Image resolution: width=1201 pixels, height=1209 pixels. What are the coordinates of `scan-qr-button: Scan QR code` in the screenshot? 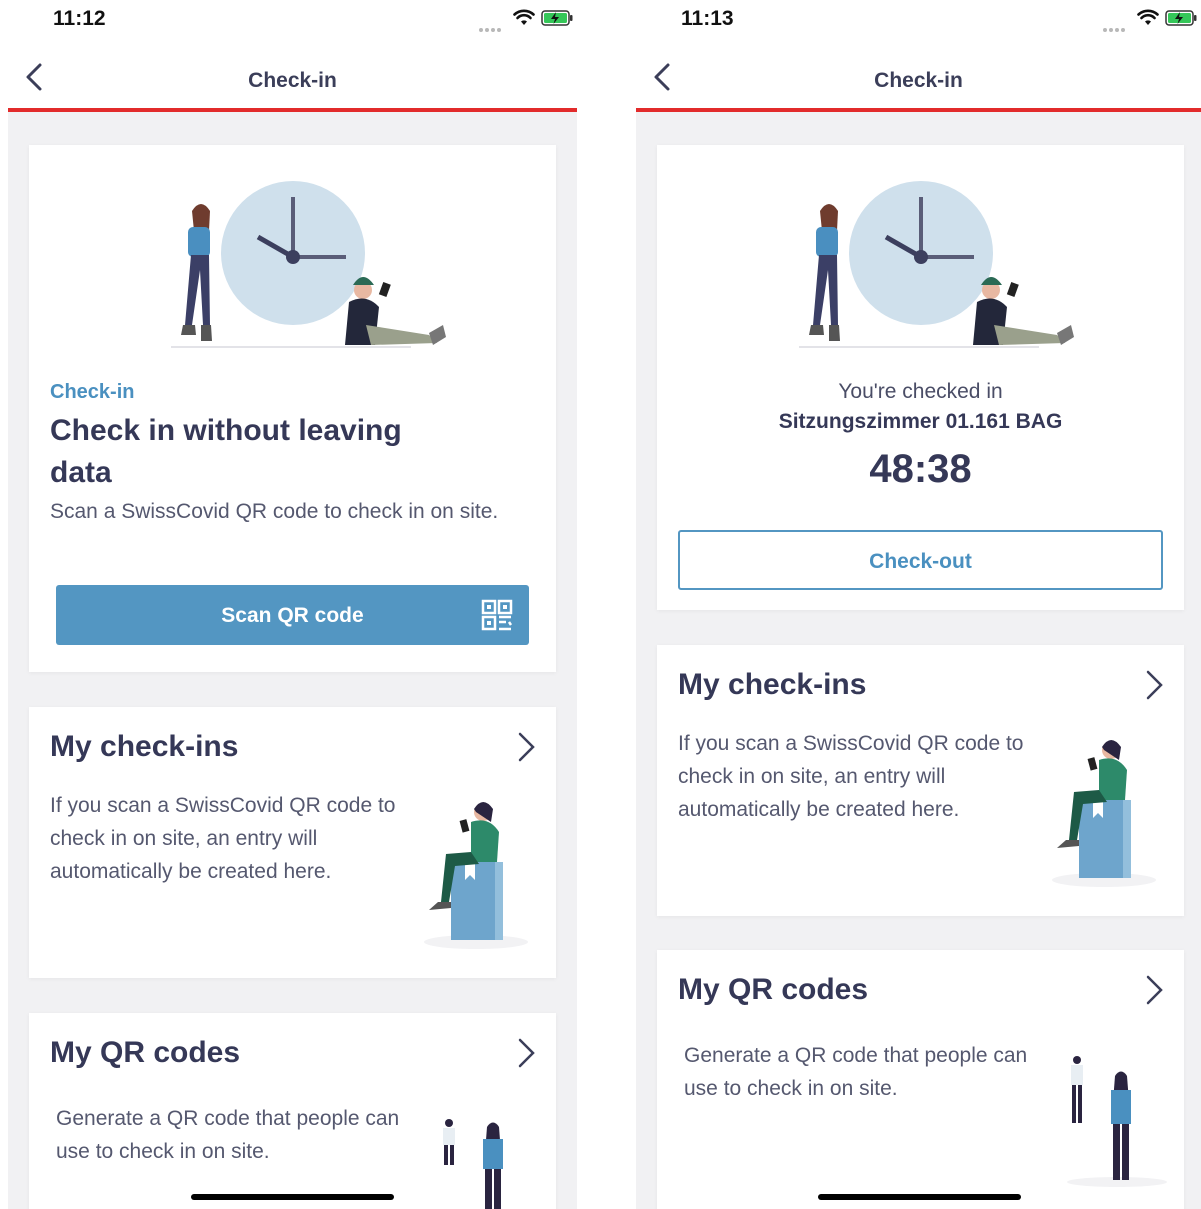 It's located at (292, 615).